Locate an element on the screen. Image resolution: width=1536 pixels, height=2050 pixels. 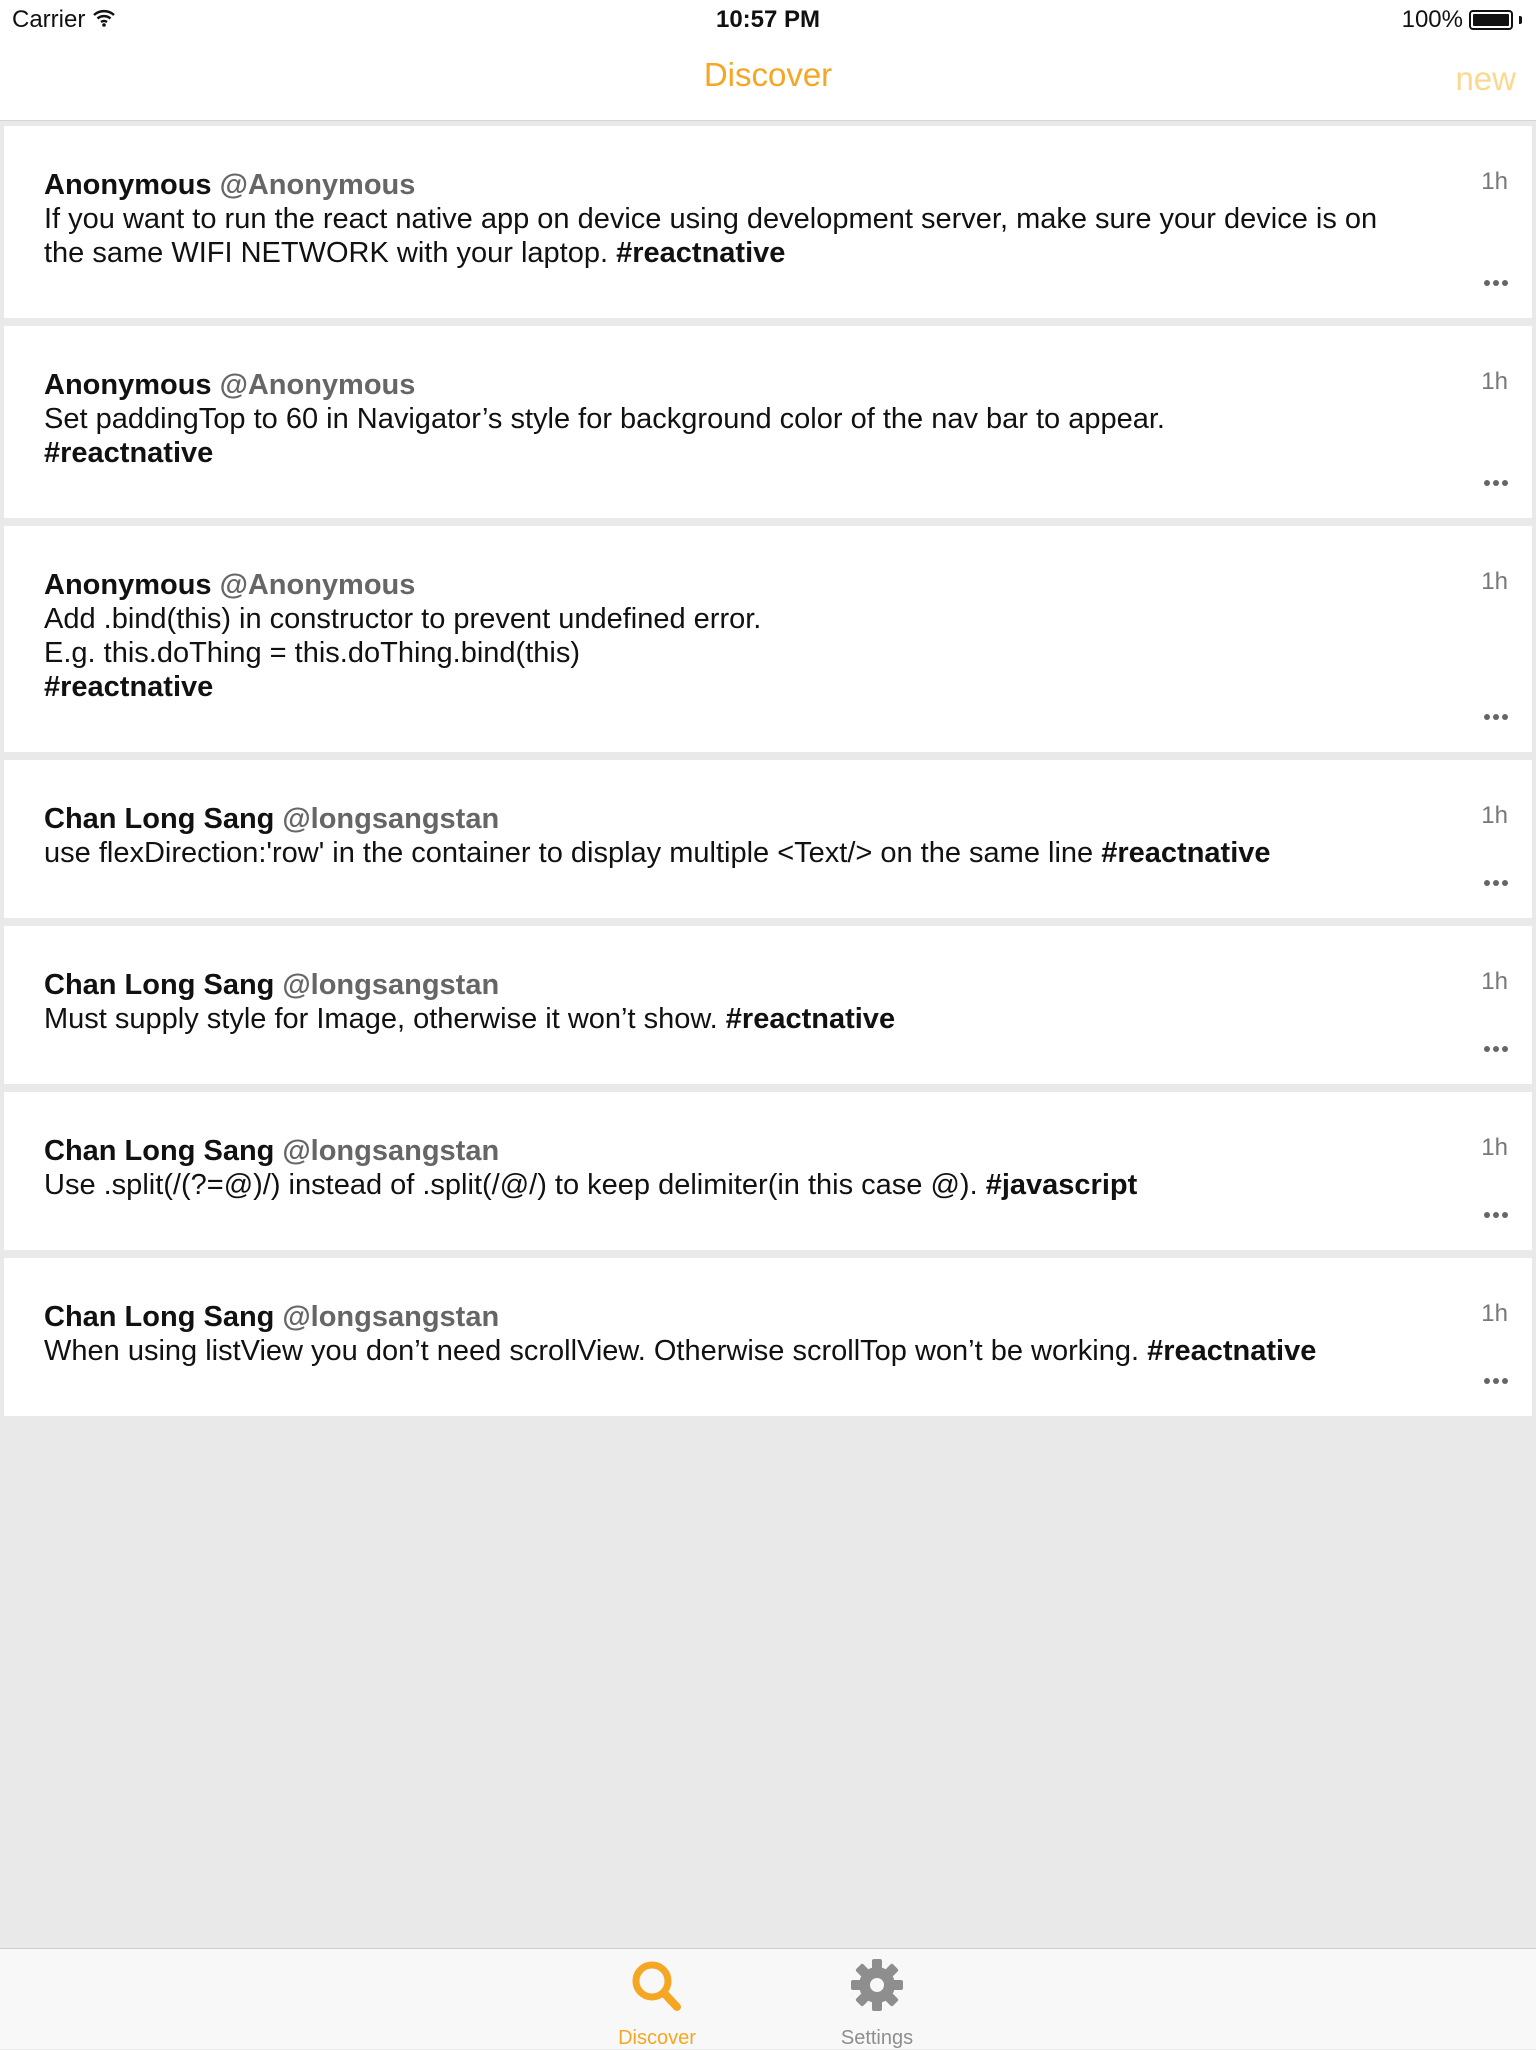
battery-nub is located at coordinates (1520, 20).